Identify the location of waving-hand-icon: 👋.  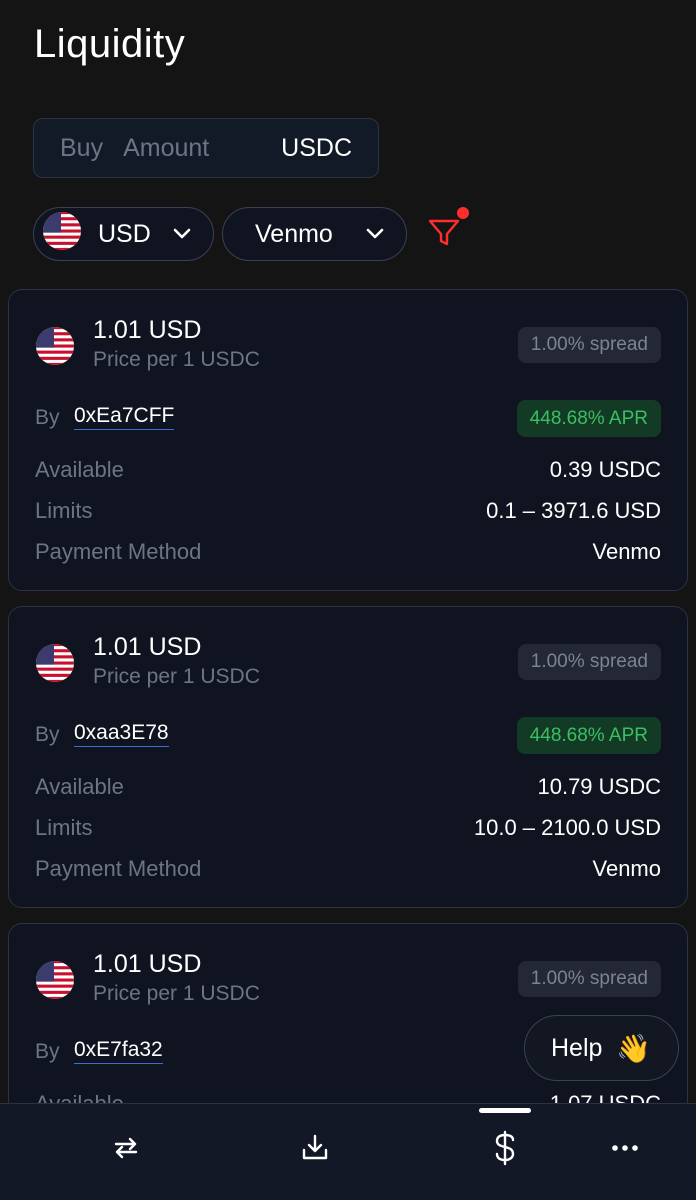
(634, 1048).